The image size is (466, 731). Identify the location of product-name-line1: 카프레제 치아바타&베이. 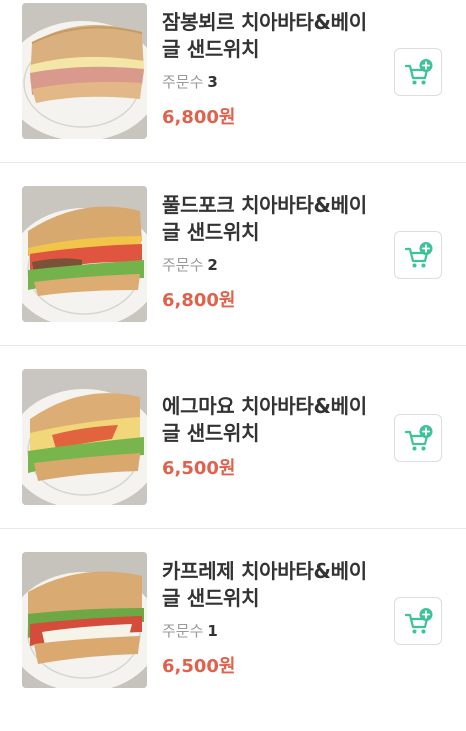
(264, 571).